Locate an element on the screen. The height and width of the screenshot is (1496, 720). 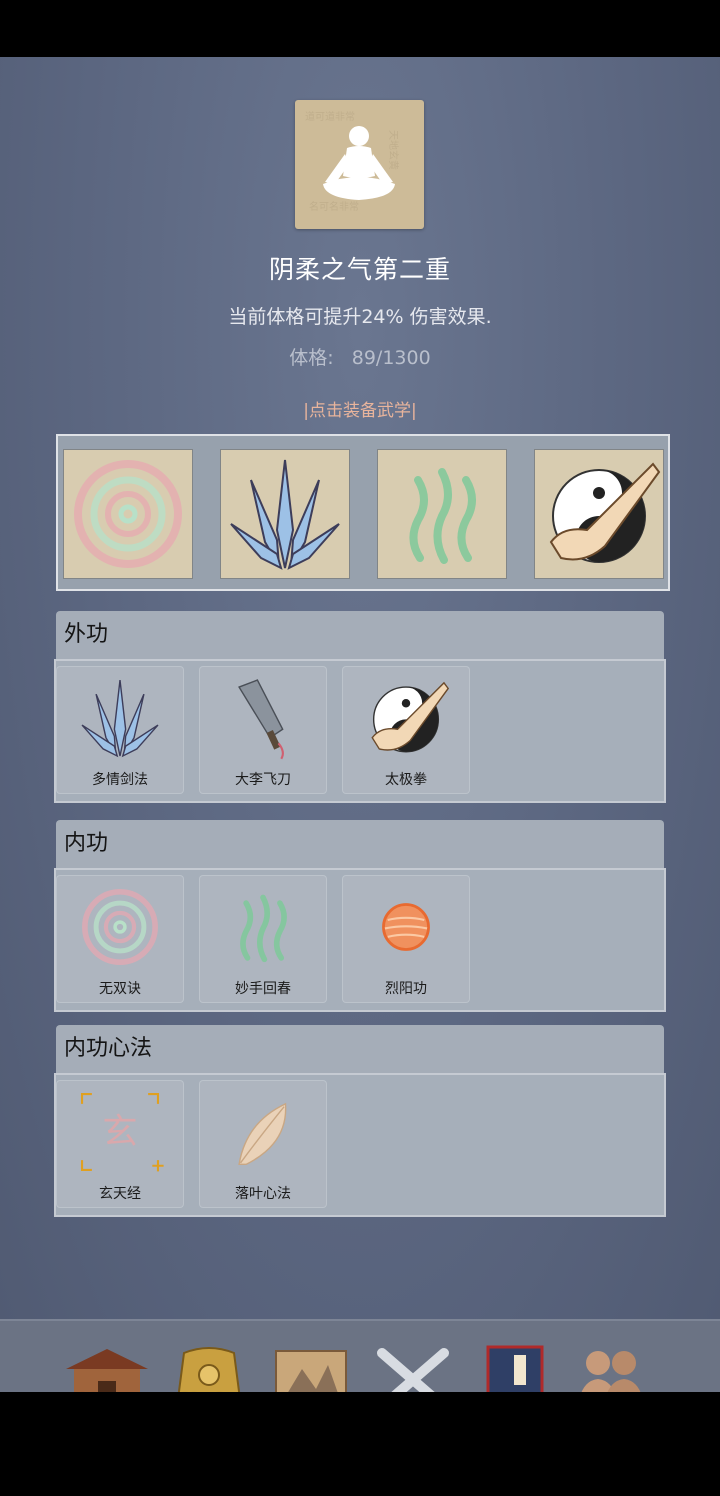
meditation-icon: 道可道非常名可名非常 天地玄黄 is located at coordinates (352, 161).